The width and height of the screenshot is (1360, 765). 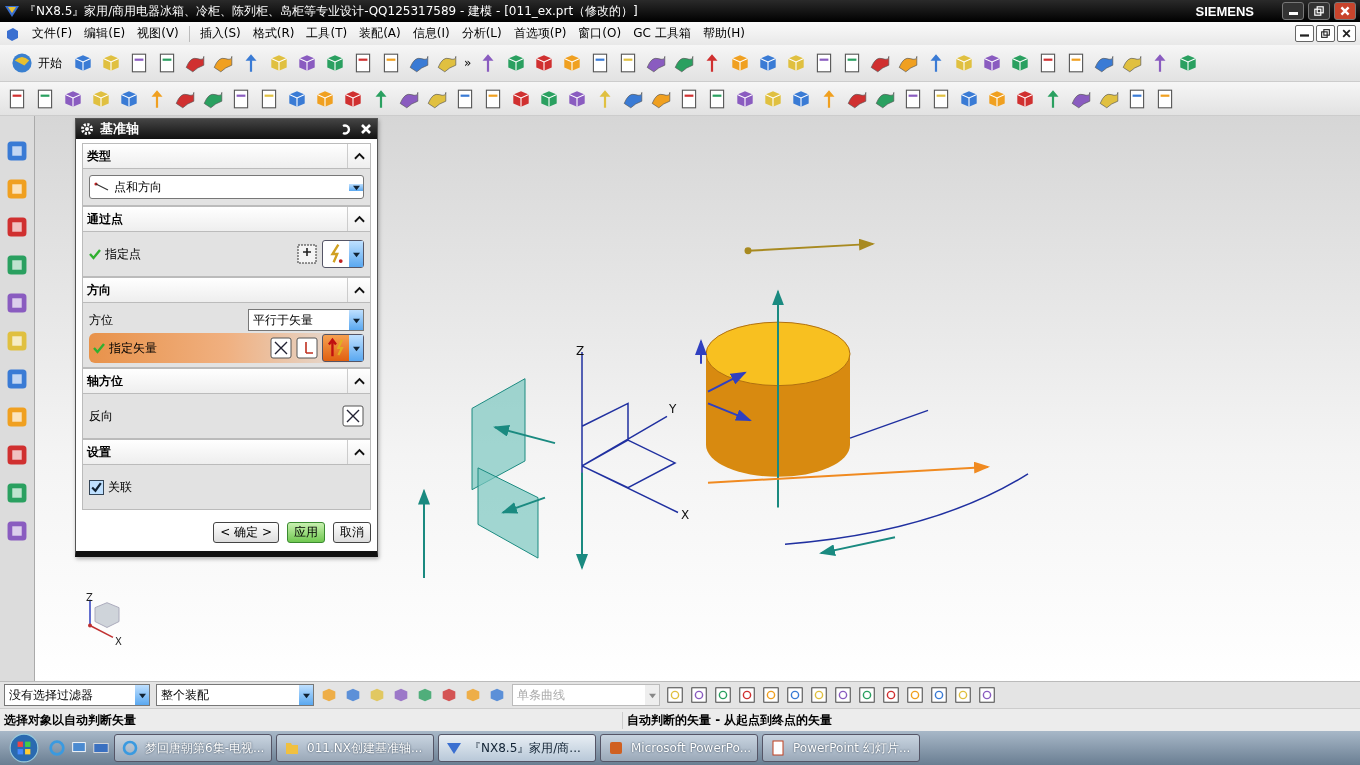 What do you see at coordinates (327, 33) in the screenshot?
I see `menu-item: 工具(T)` at bounding box center [327, 33].